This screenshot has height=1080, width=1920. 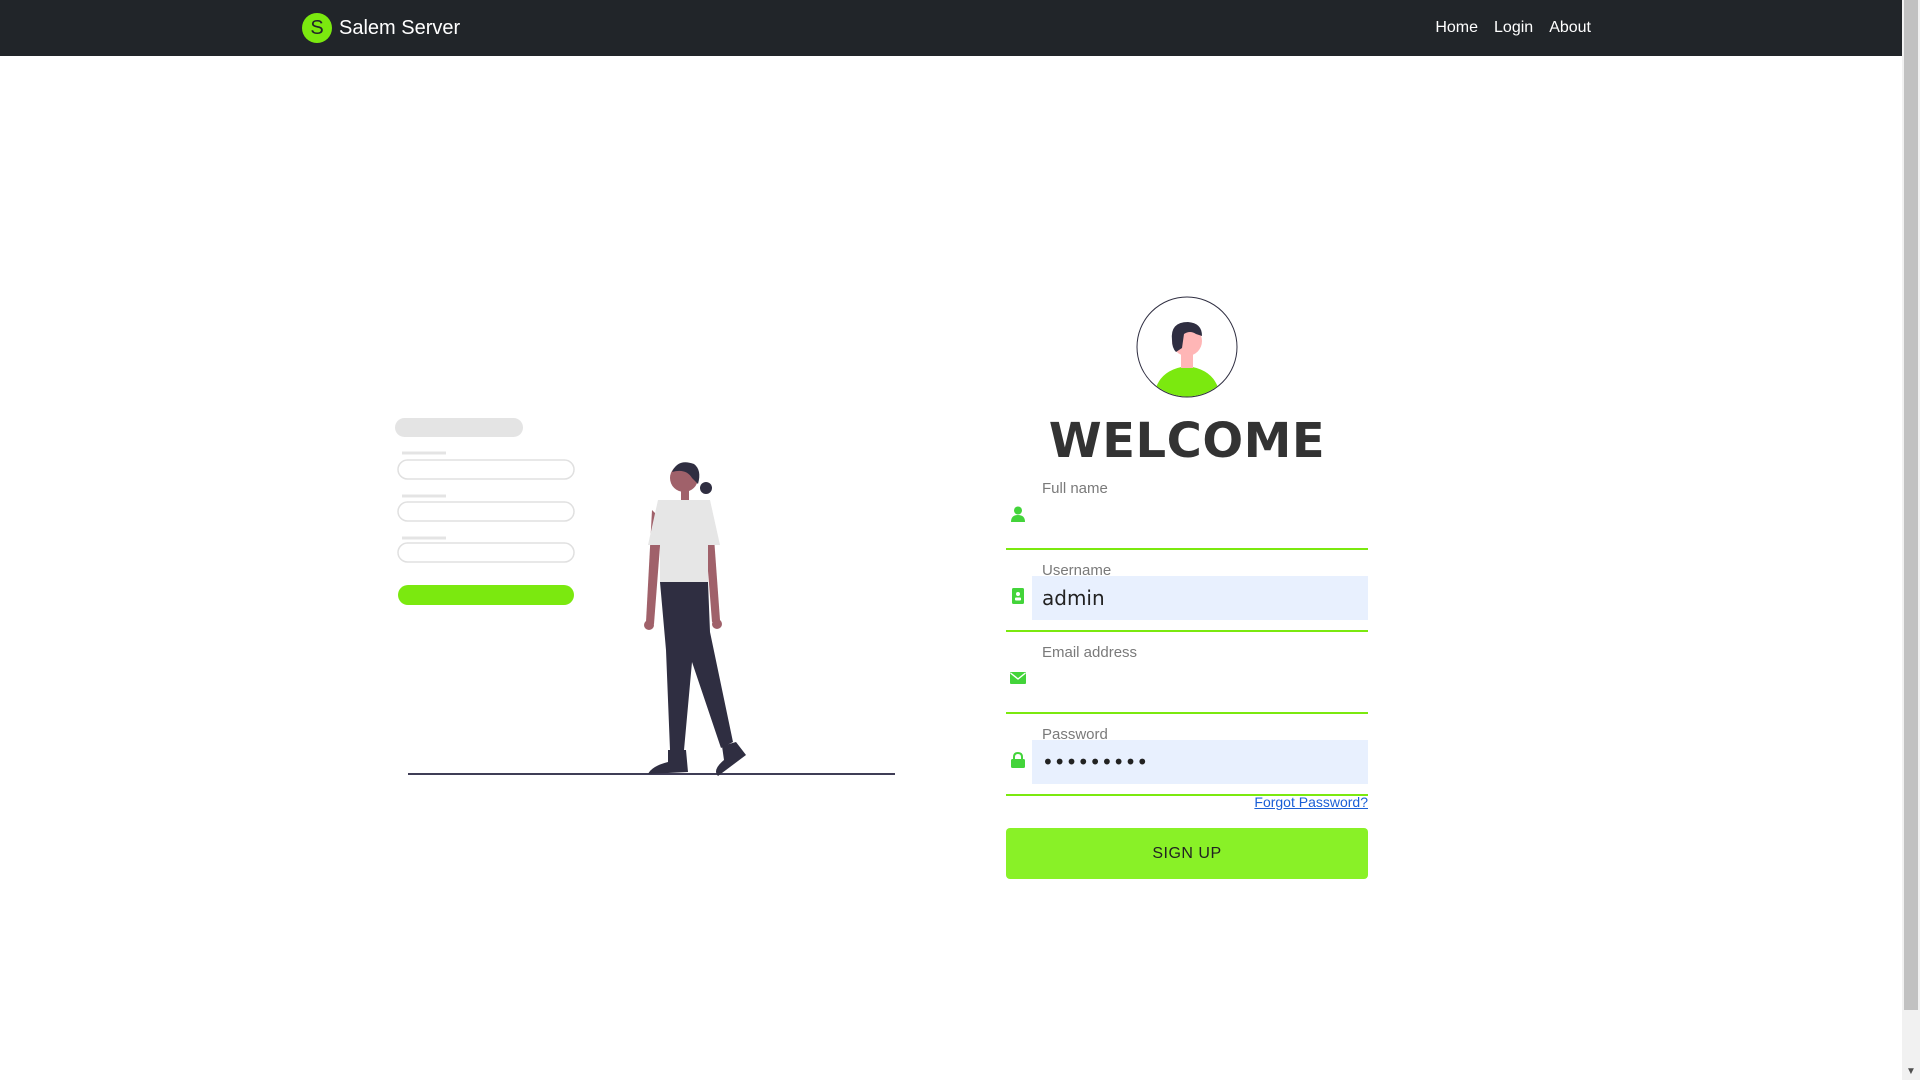 I want to click on brand-link: S Salem Server, so click(x=381, y=28).